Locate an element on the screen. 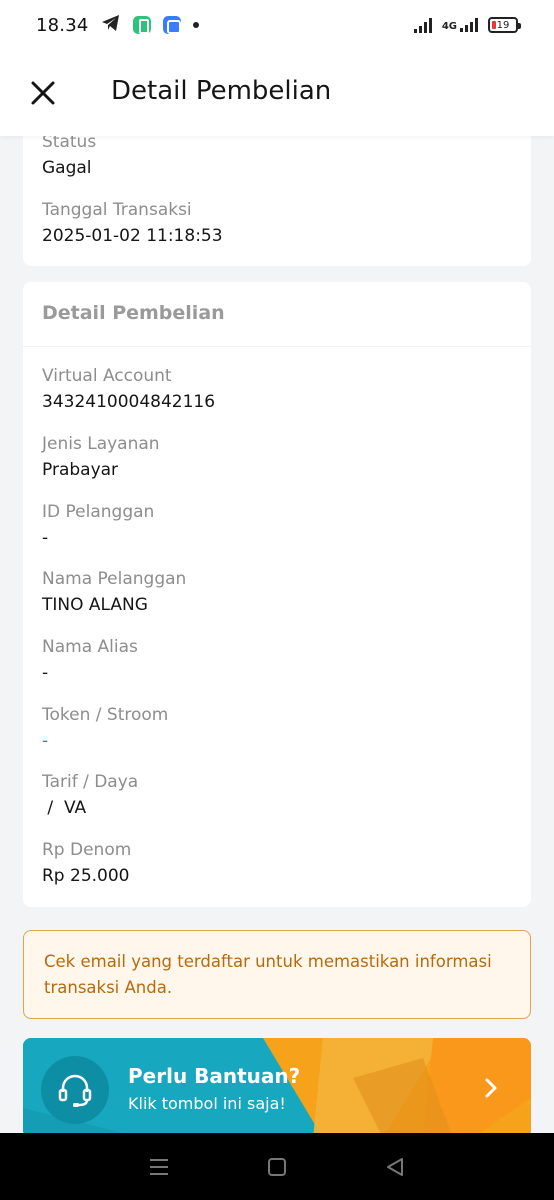 The width and height of the screenshot is (554, 1200). detail-field-denom: Rp Denom Rp 25.000 is located at coordinates (86, 863).